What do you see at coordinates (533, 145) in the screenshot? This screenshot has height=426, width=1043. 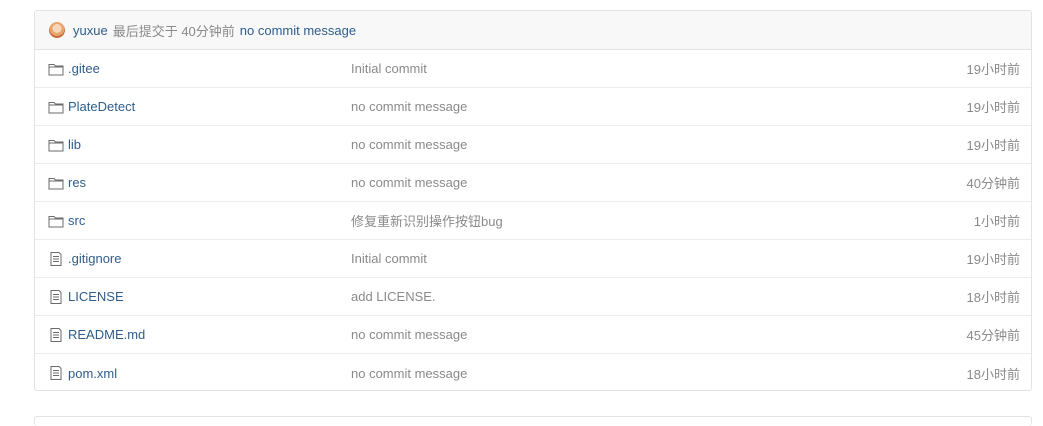 I see `table-row: lib no commit message 19小时前` at bounding box center [533, 145].